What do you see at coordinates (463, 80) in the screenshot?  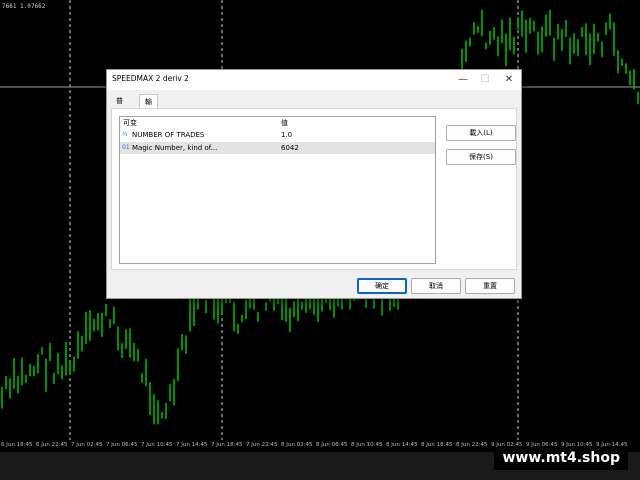 I see `minimize-button: —` at bounding box center [463, 80].